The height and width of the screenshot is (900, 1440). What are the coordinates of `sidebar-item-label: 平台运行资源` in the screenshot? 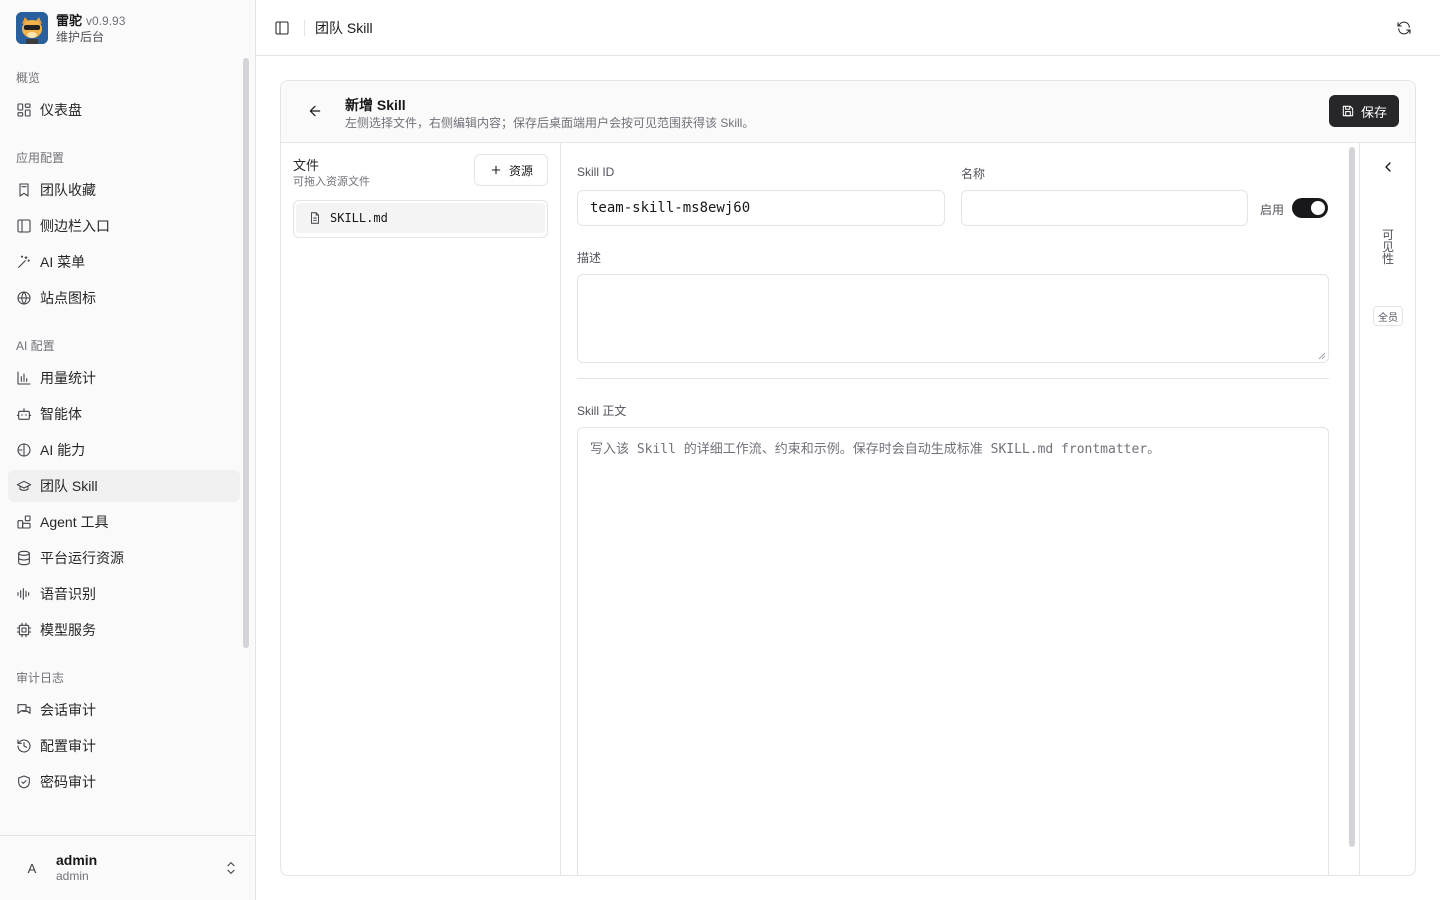 It's located at (82, 558).